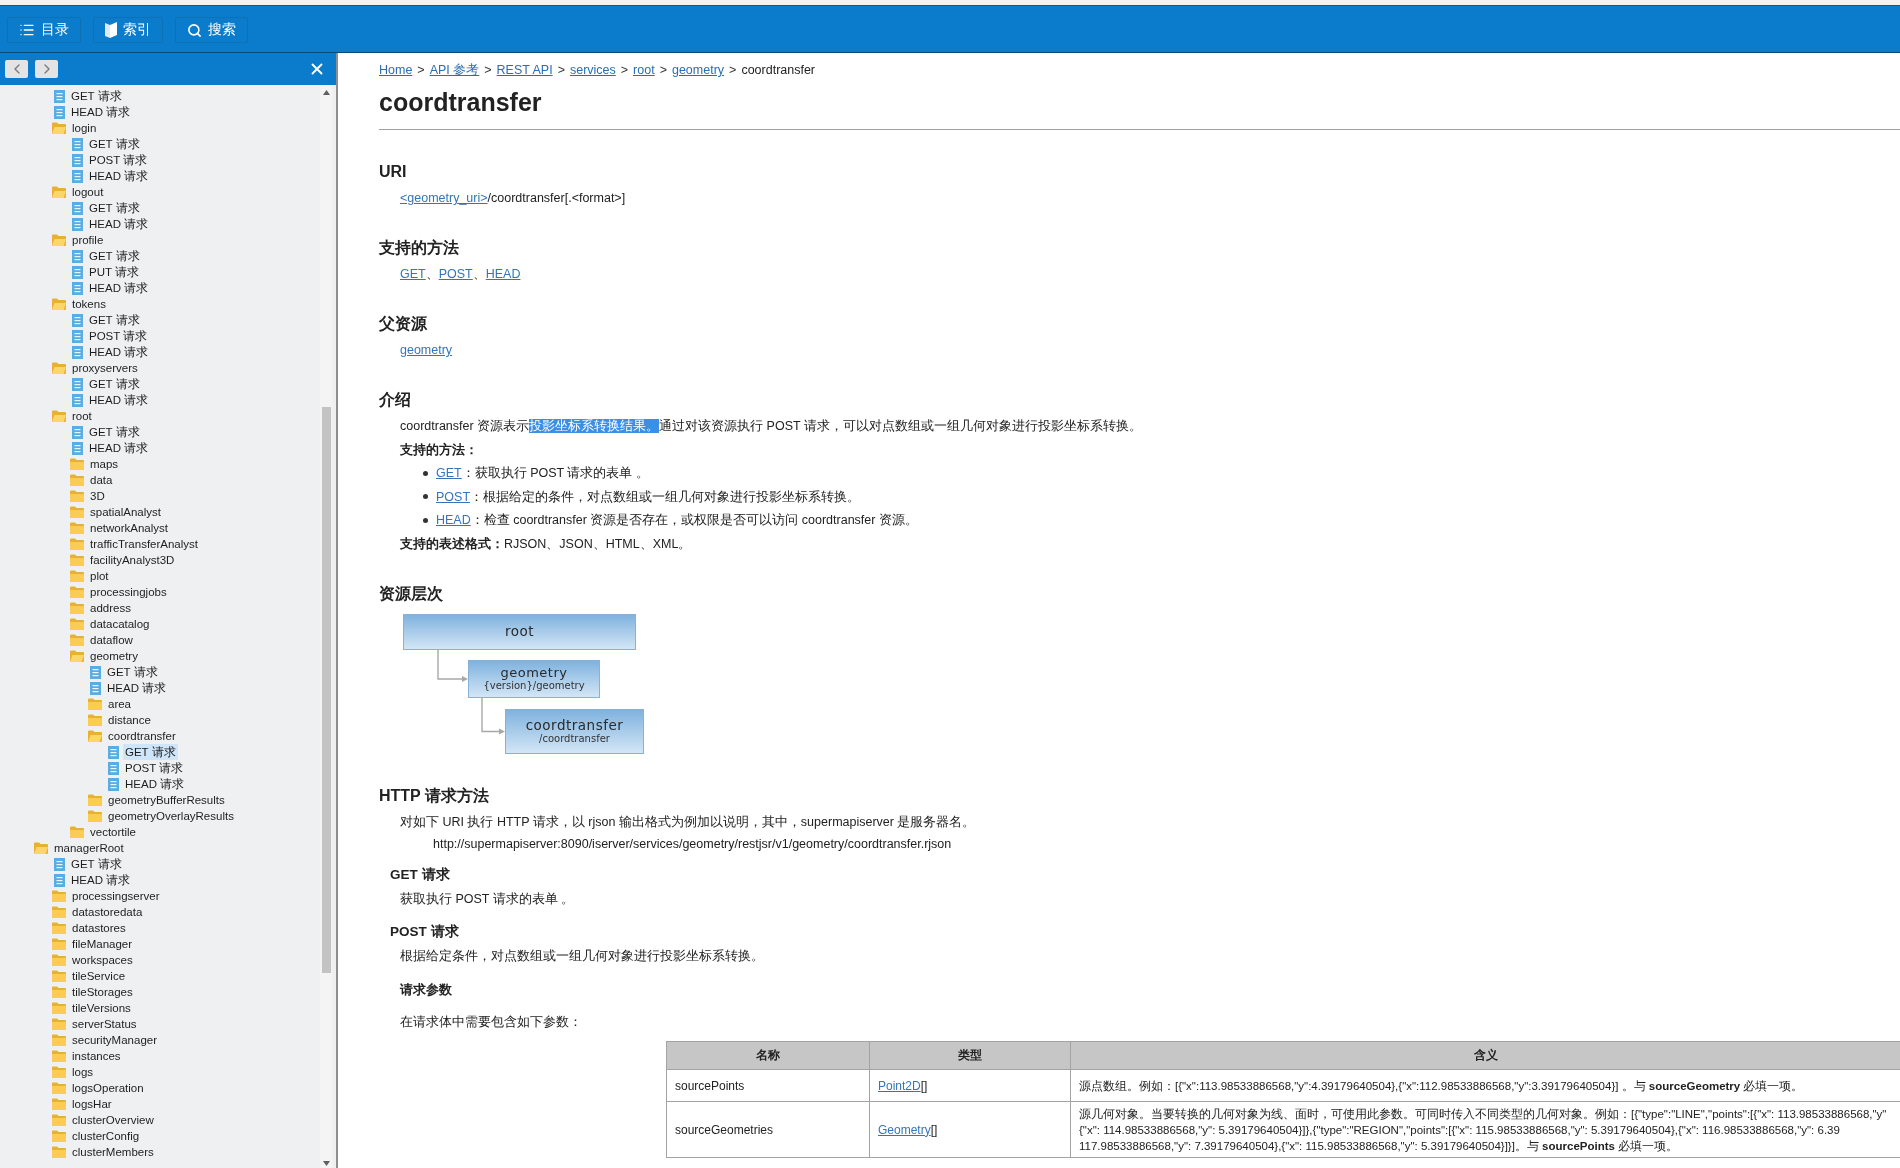  I want to click on tree-item: tileStorages, so click(102, 992).